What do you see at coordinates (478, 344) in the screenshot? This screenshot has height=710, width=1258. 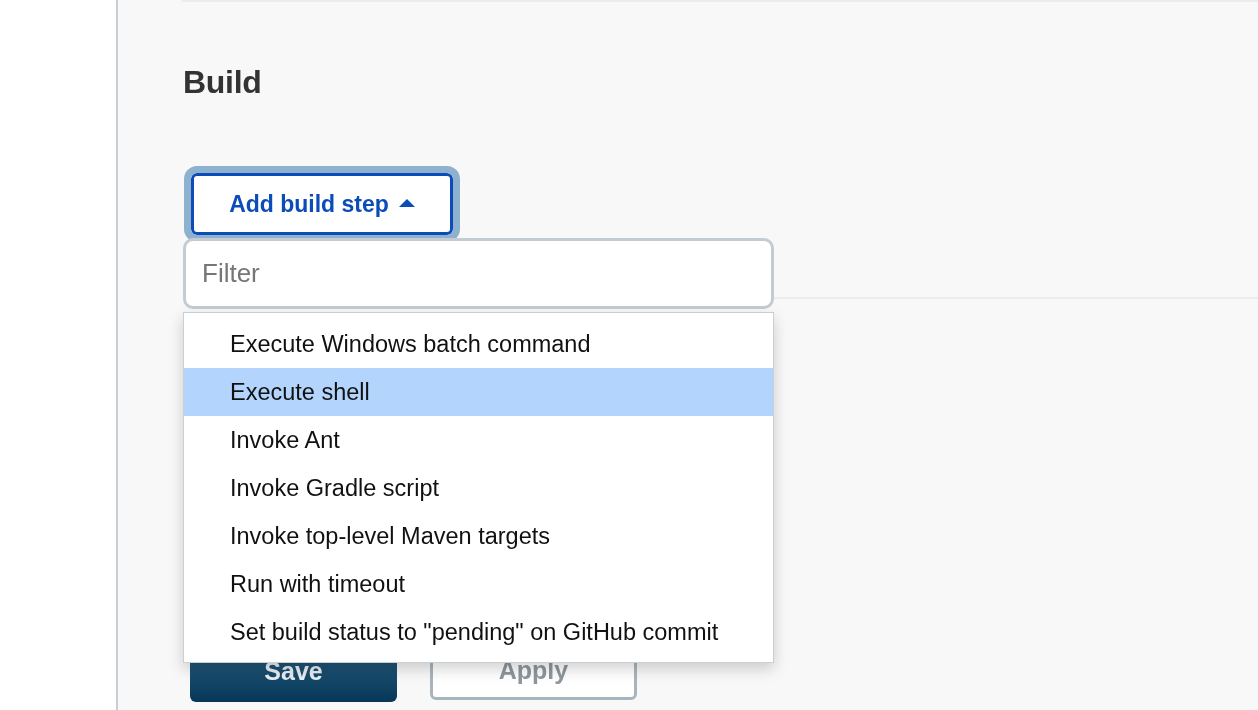 I see `menu-item: Execute Windows batch command` at bounding box center [478, 344].